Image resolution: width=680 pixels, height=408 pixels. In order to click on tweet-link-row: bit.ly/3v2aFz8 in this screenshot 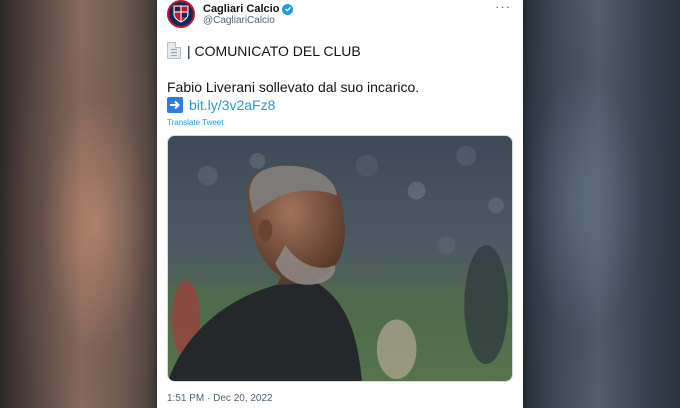, I will do `click(221, 105)`.